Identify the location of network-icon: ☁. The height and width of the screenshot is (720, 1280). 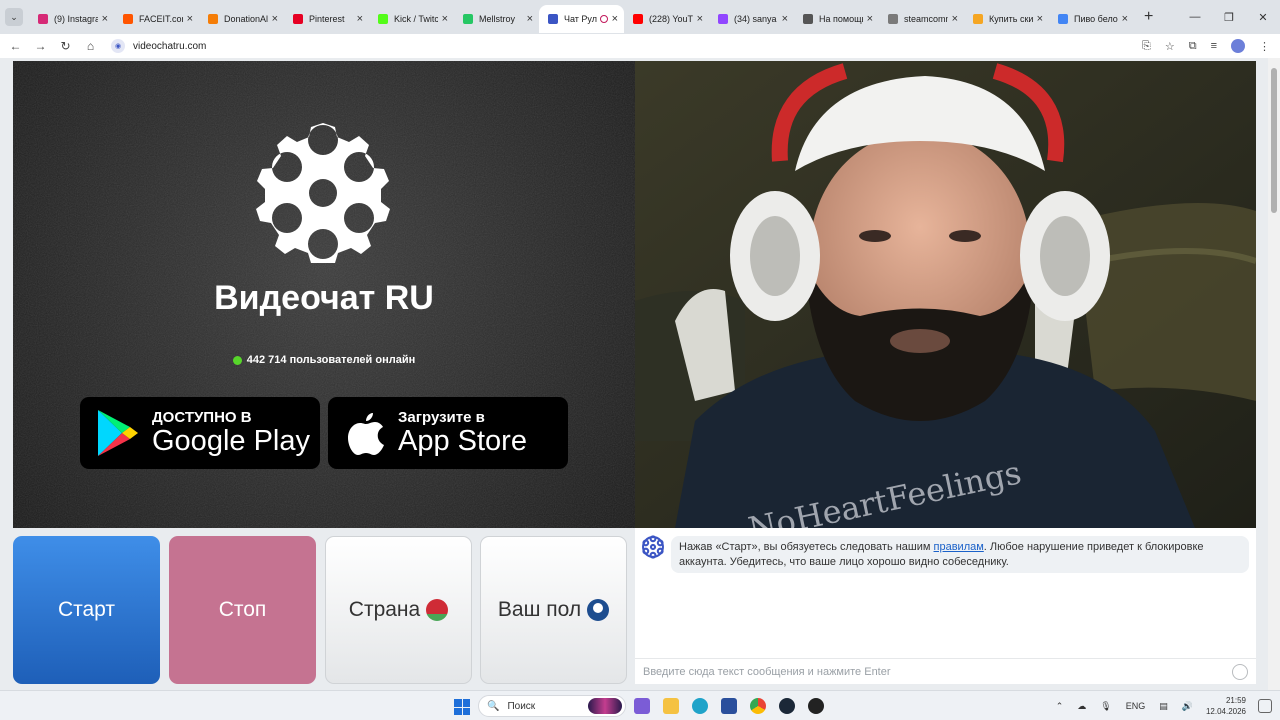
(1081, 706).